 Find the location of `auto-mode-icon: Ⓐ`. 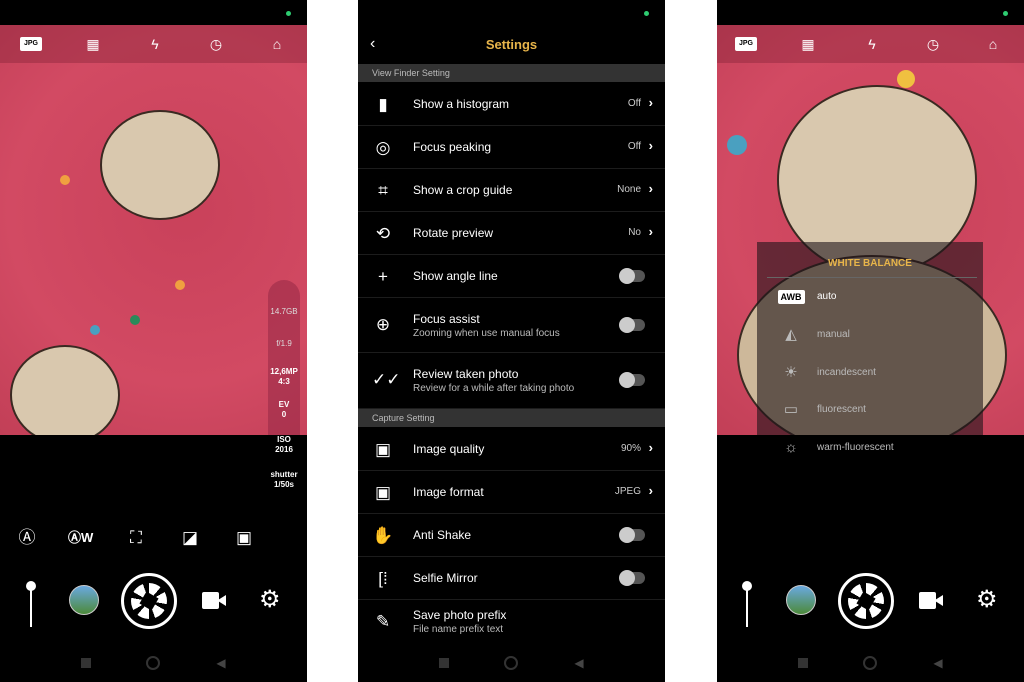

auto-mode-icon: Ⓐ is located at coordinates (27, 538).